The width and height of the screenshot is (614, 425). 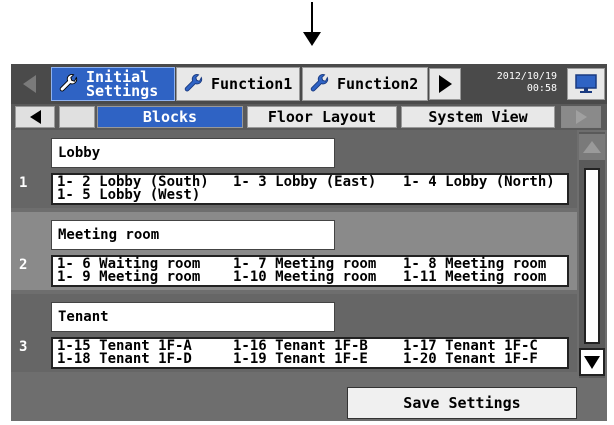 What do you see at coordinates (312, 18) in the screenshot?
I see `arrow-shaft` at bounding box center [312, 18].